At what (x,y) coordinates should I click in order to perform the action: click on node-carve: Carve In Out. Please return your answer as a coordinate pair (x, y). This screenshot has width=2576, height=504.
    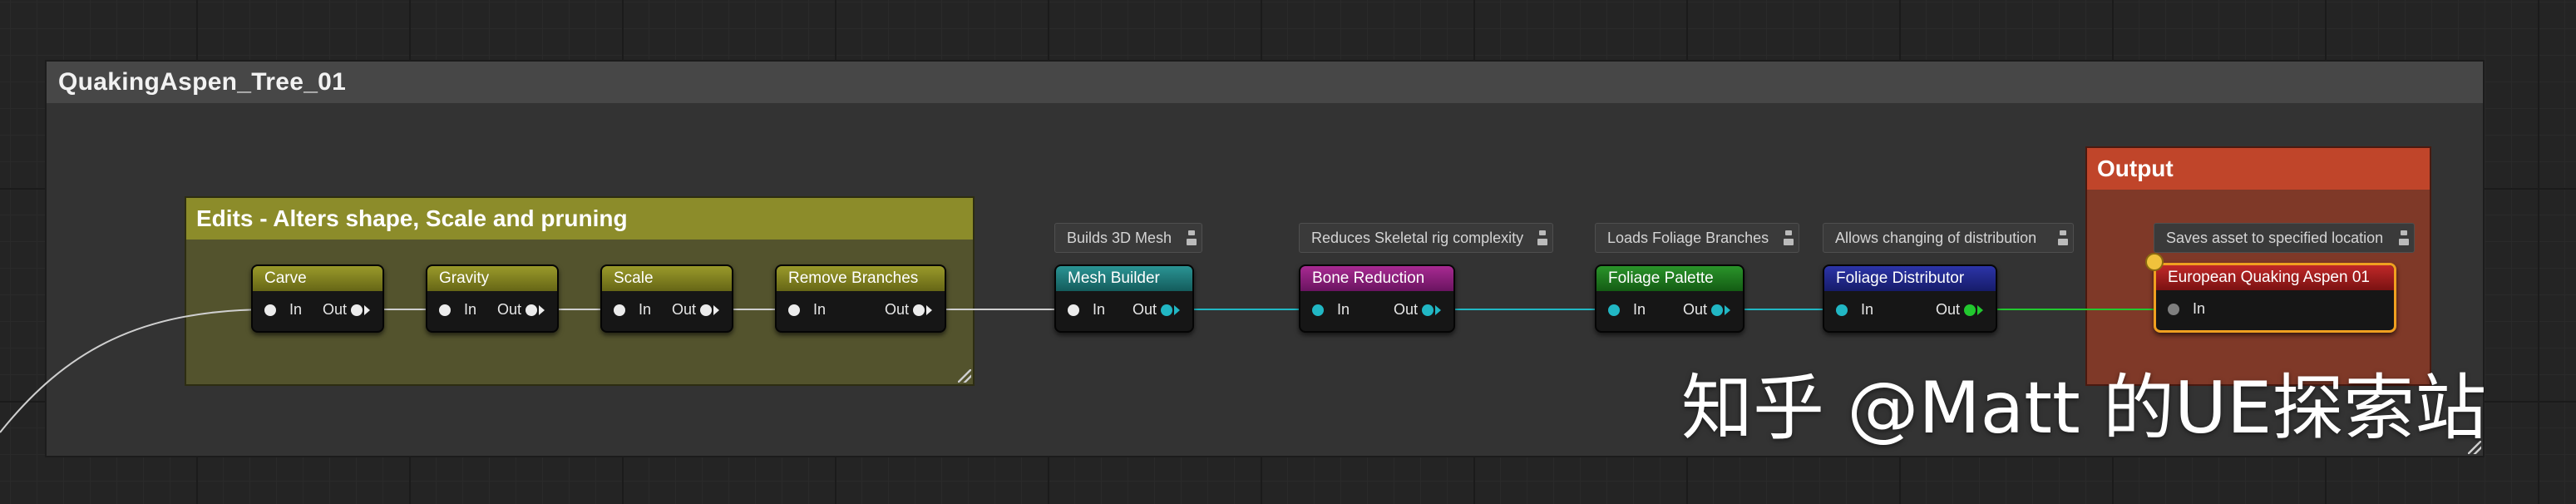
    Looking at the image, I should click on (317, 298).